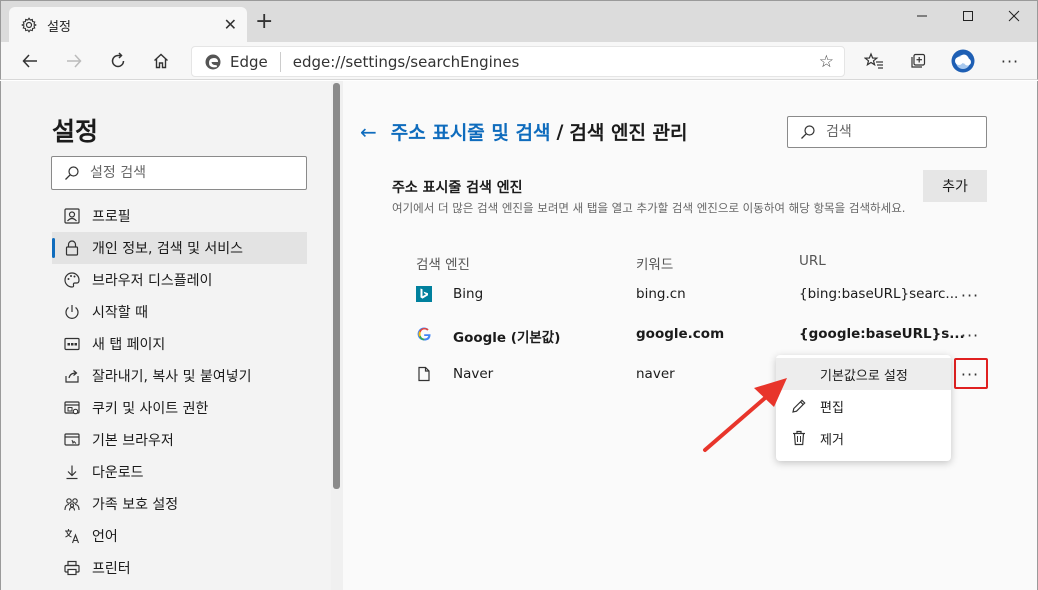  I want to click on back-arrow-icon: ←, so click(368, 132).